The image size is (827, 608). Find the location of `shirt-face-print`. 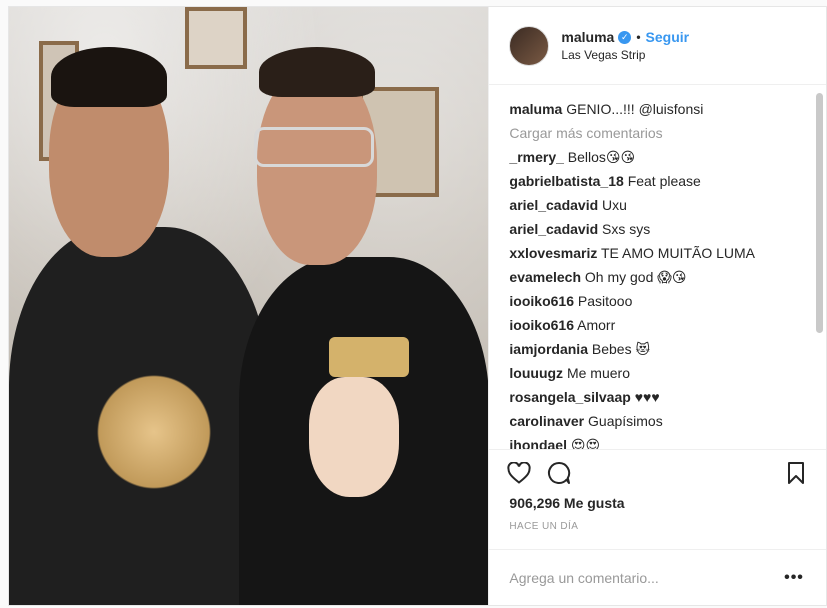

shirt-face-print is located at coordinates (354, 437).